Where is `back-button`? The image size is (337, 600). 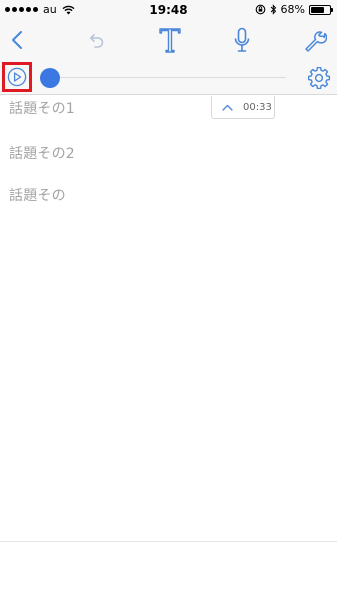 back-button is located at coordinates (17, 40).